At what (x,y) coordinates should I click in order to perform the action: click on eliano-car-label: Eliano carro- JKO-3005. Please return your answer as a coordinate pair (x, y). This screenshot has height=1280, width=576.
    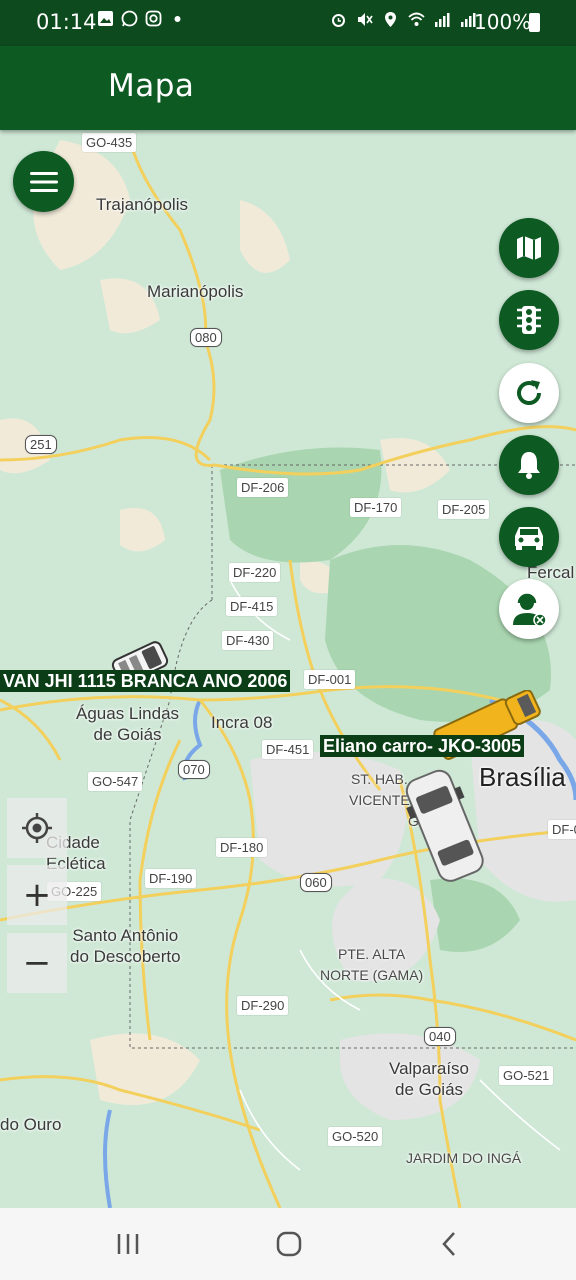
    Looking at the image, I should click on (422, 746).